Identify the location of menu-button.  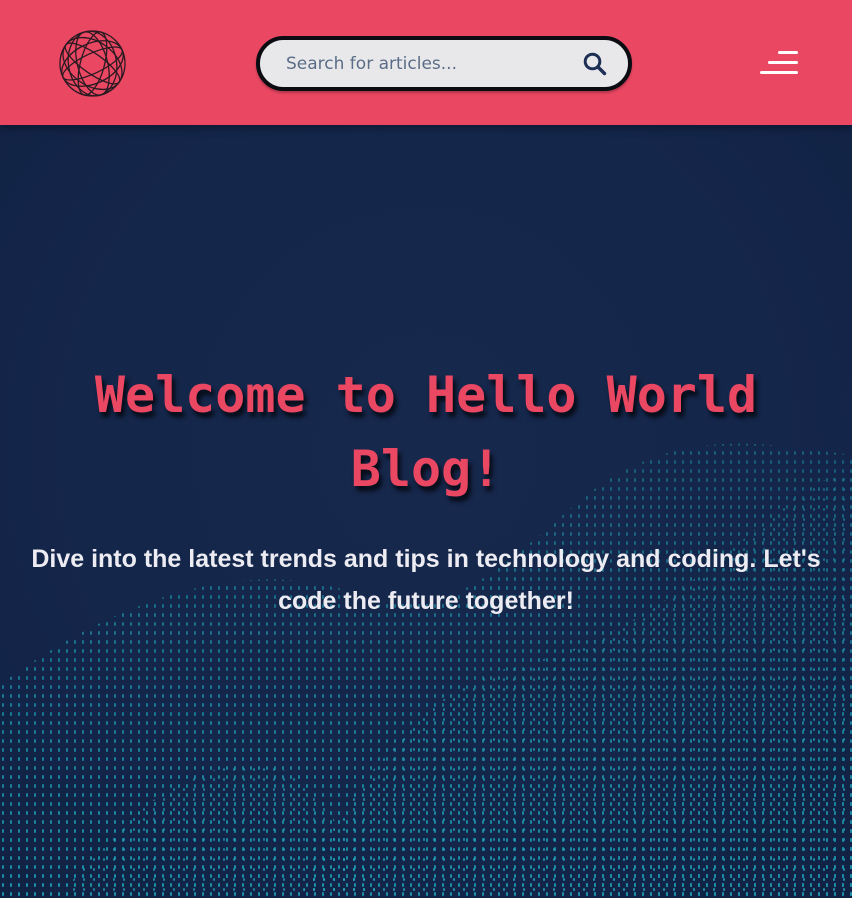
(779, 64).